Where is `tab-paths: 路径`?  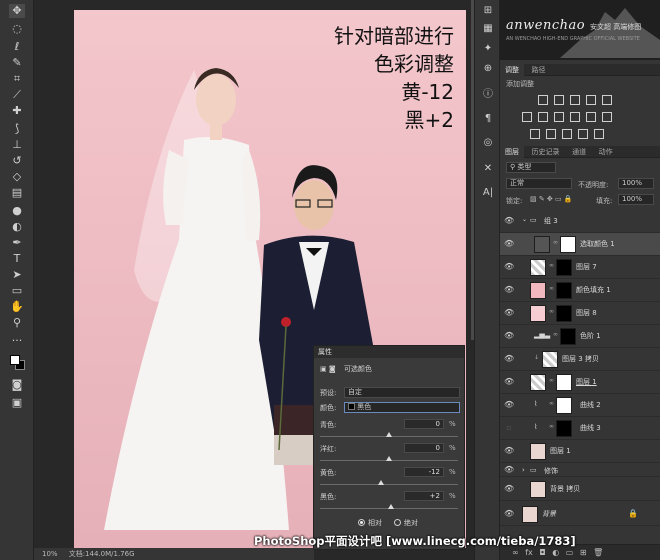 tab-paths: 路径 is located at coordinates (539, 70).